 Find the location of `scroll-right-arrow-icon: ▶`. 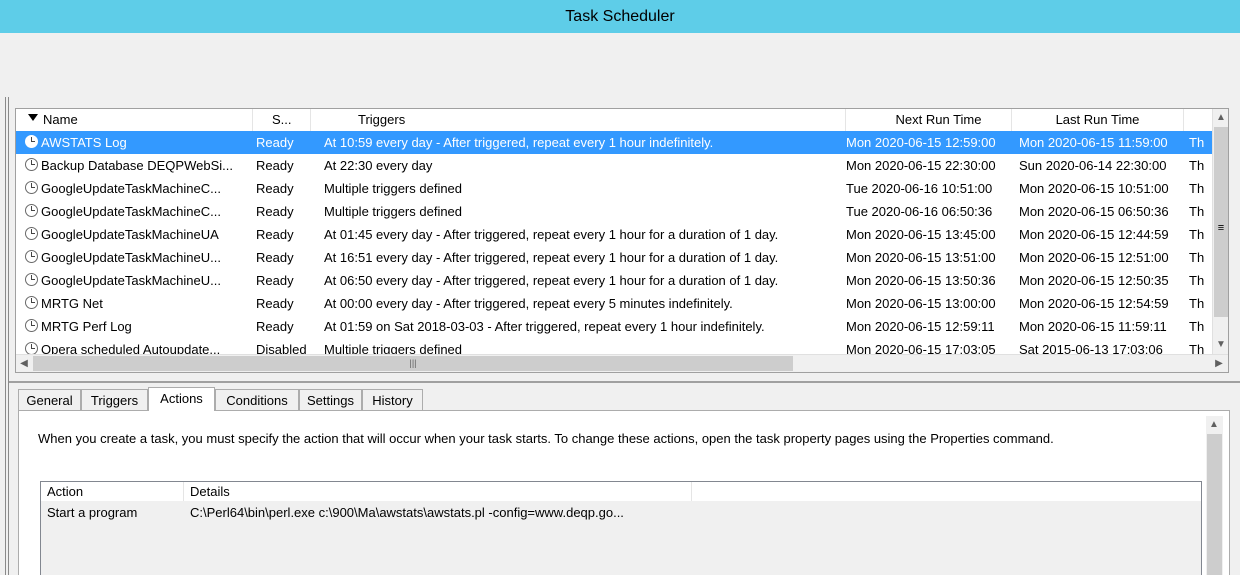

scroll-right-arrow-icon: ▶ is located at coordinates (1219, 363).